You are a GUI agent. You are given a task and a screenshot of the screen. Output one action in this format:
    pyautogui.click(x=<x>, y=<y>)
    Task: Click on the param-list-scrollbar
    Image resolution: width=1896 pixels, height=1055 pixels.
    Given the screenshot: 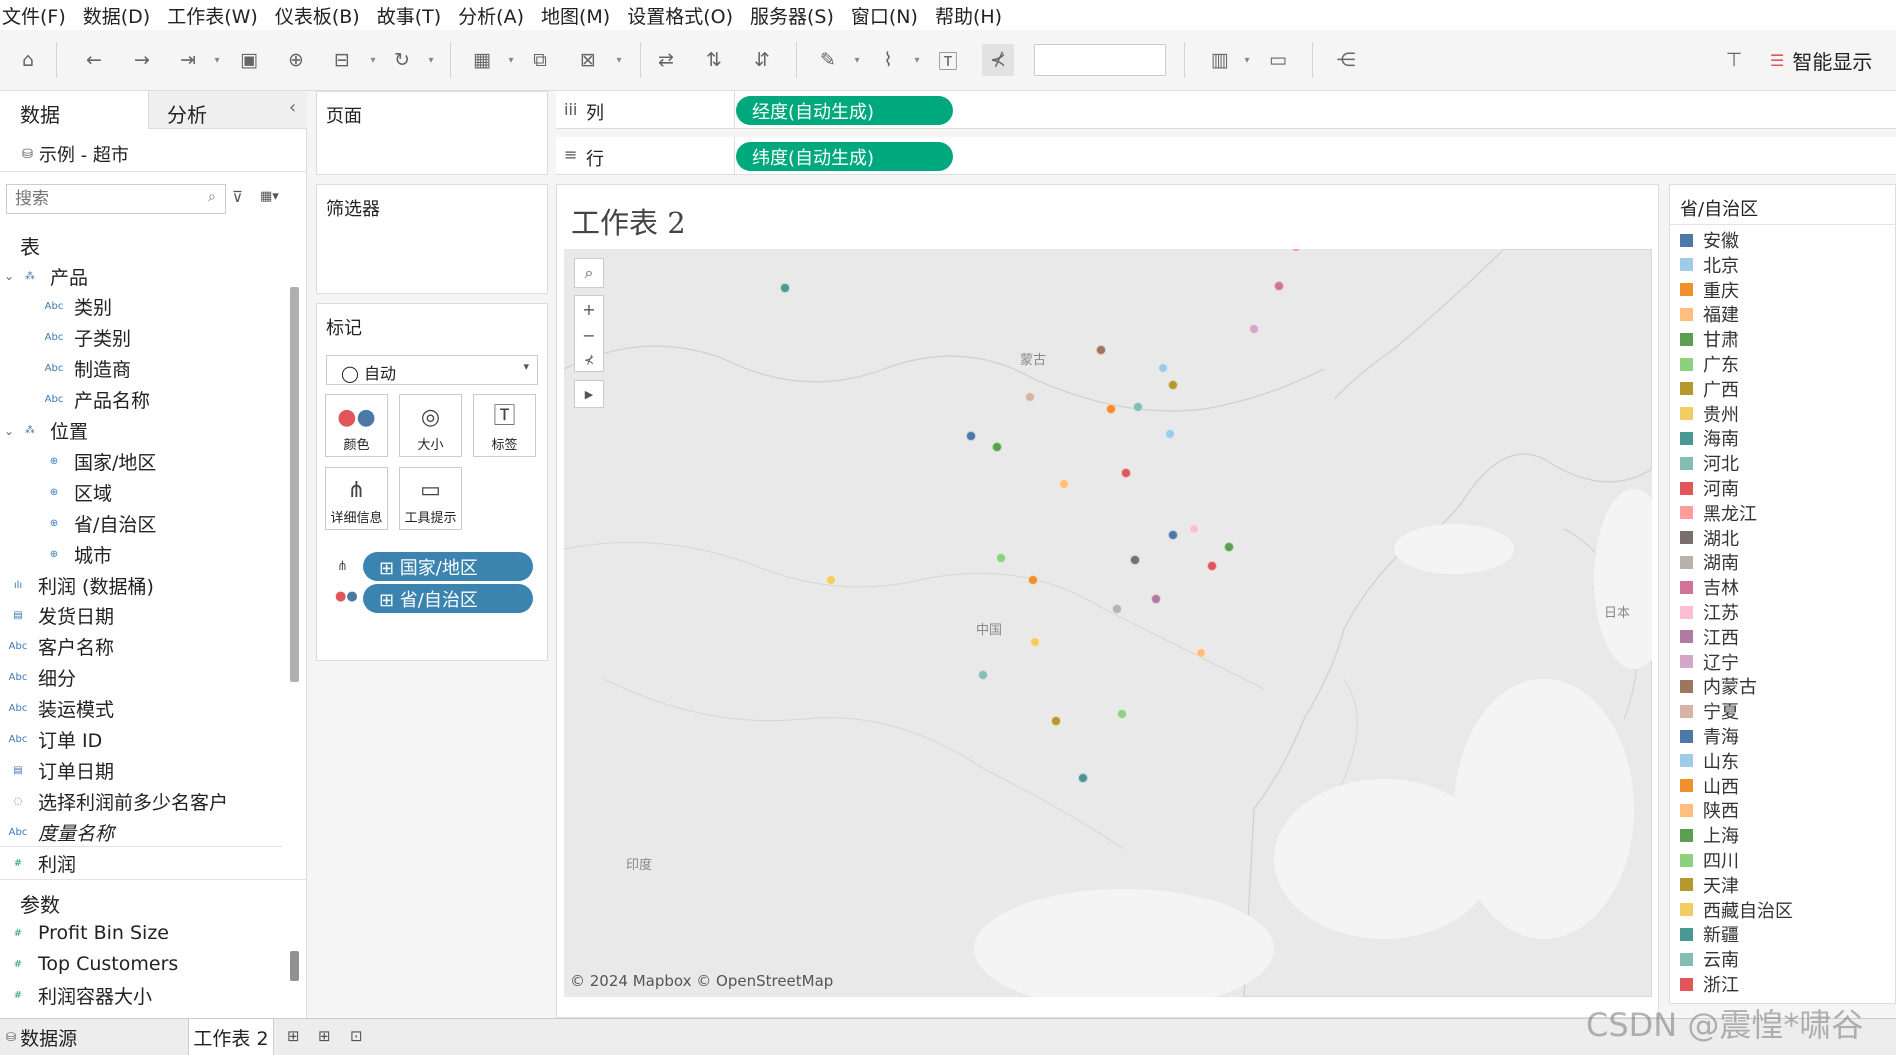 What is the action you would take?
    pyautogui.click(x=294, y=966)
    